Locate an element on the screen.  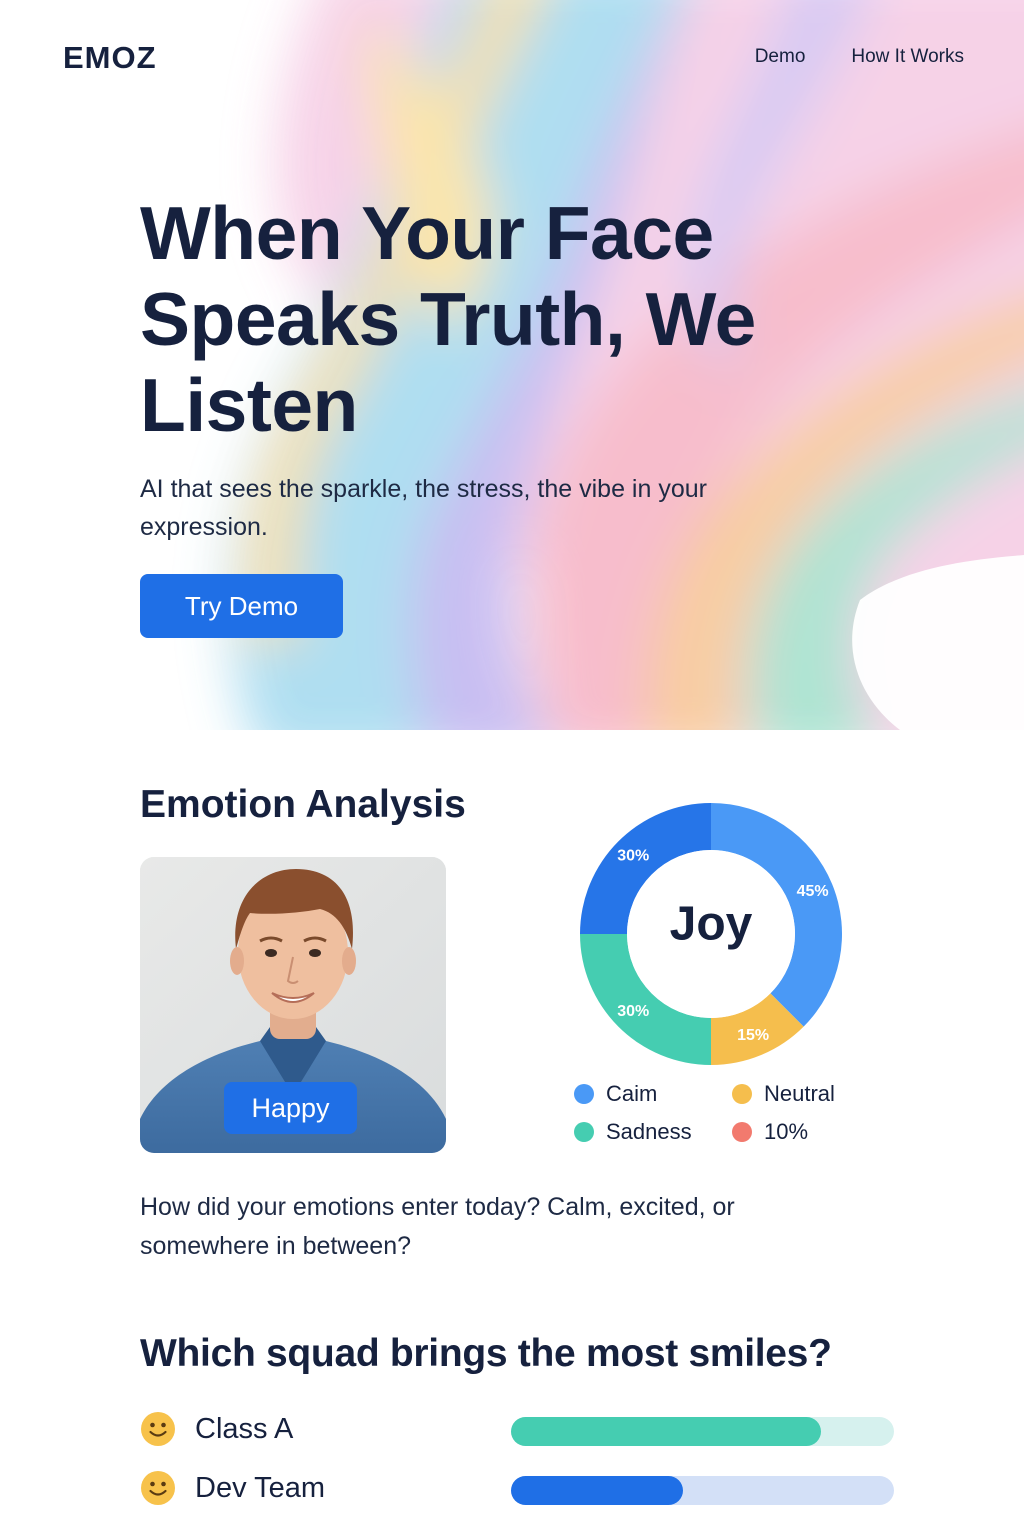
legend-item: 10% is located at coordinates (802, 1131).